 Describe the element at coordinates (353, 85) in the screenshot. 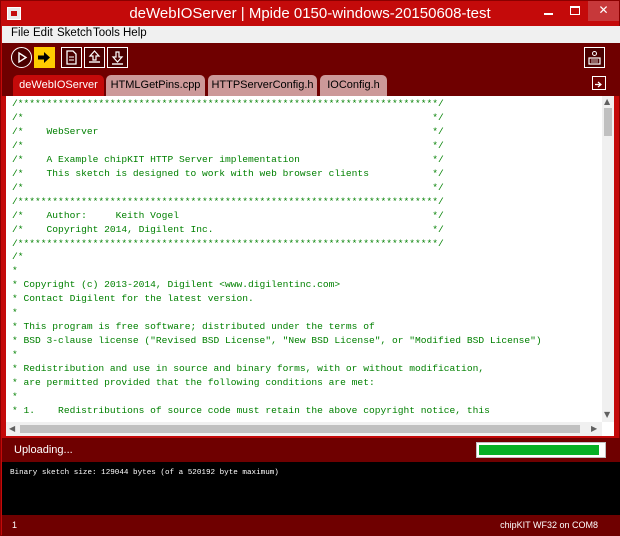

I see `tab-ioconfig: IOConfig.h` at that location.